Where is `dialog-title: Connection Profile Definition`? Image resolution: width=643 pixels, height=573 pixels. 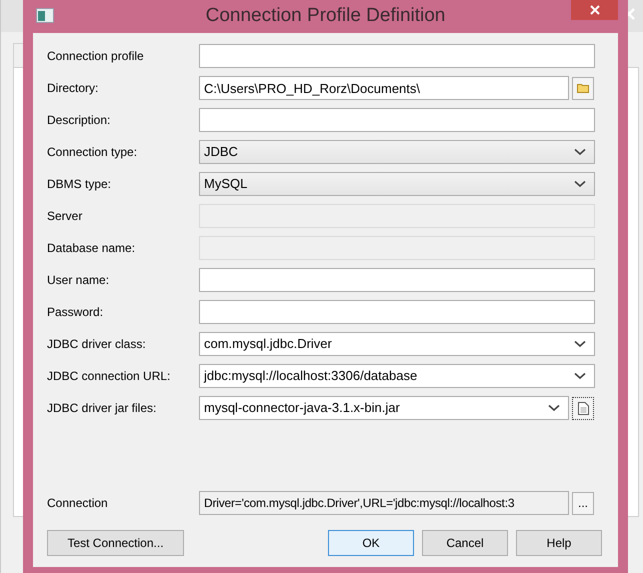 dialog-title: Connection Profile Definition is located at coordinates (326, 16).